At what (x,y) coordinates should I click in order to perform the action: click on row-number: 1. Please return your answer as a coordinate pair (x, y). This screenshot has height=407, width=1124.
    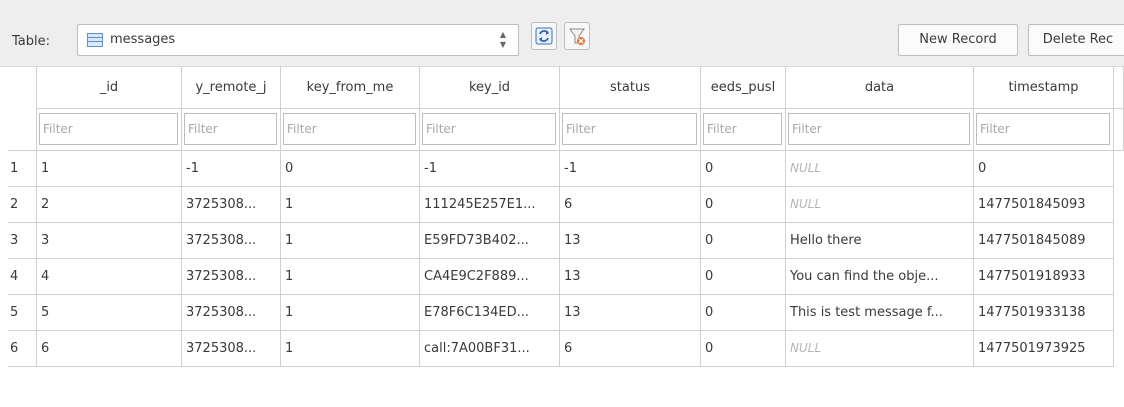
    Looking at the image, I should click on (22, 169).